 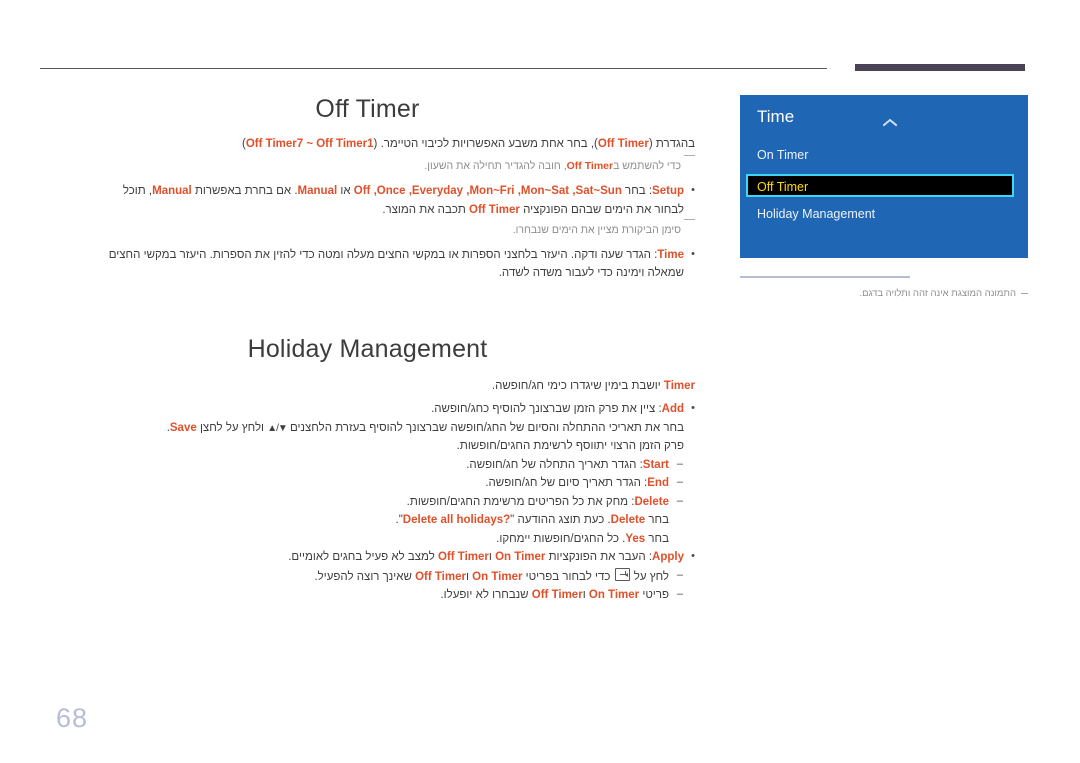 I want to click on keyword-off-timer-range: Off Timer7 ~ Off Timer1, so click(x=309, y=144).